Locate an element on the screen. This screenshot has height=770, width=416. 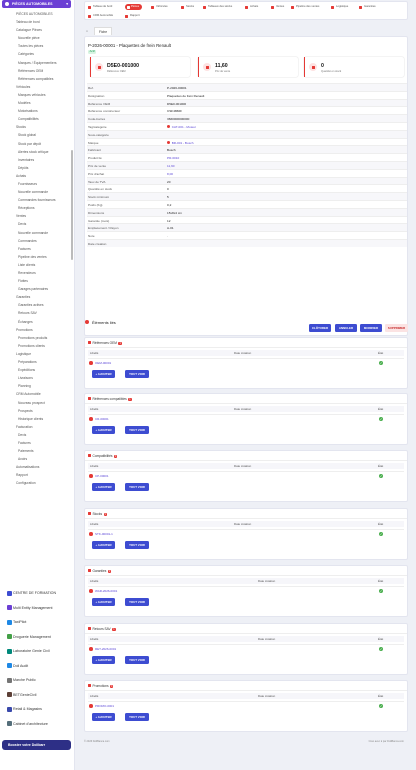
sidebar-item: PIÈCES AUTOMOBILES is located at coordinates (37, 14).